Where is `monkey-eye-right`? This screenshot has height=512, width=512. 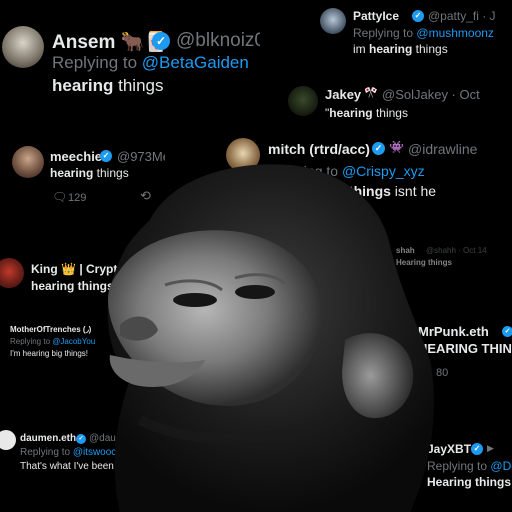
monkey-eye-right is located at coordinates (255, 292).